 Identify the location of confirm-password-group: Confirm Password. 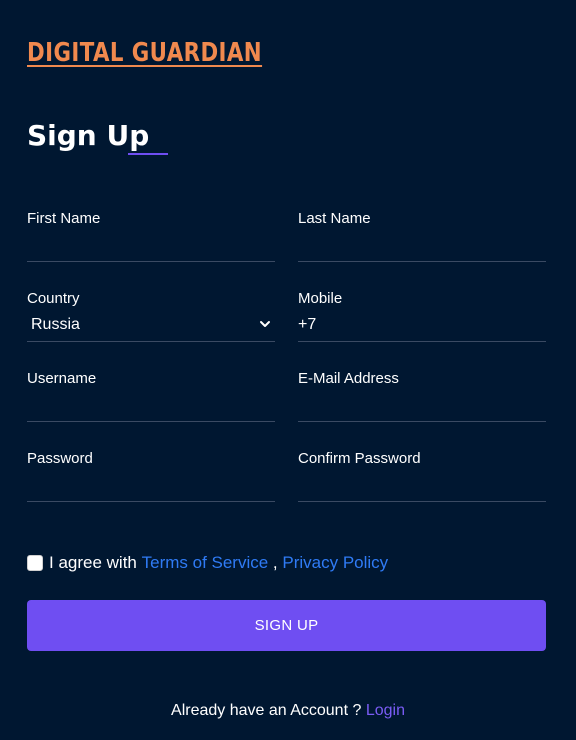
(422, 480).